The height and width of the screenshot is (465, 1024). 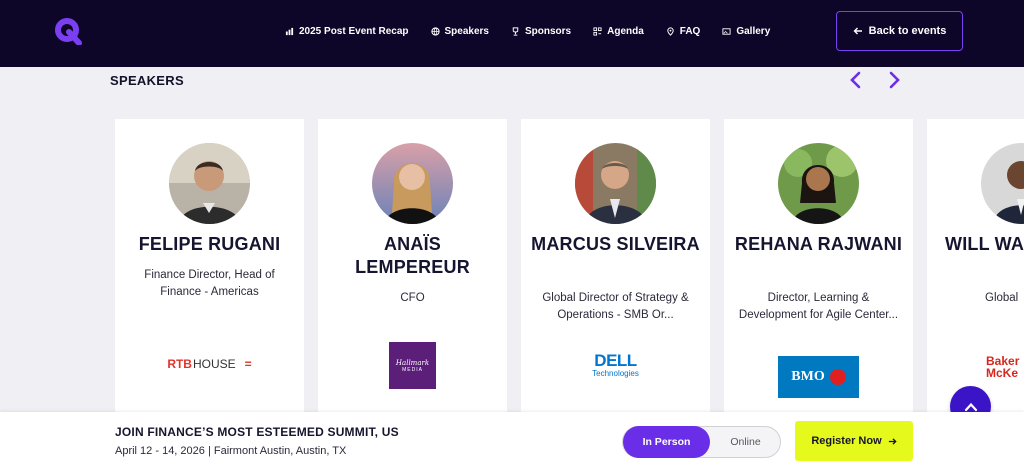 I want to click on cta-title: JOIN FINANCE’S MOST ESTEEMED SUMMIT, US, so click(x=257, y=432).